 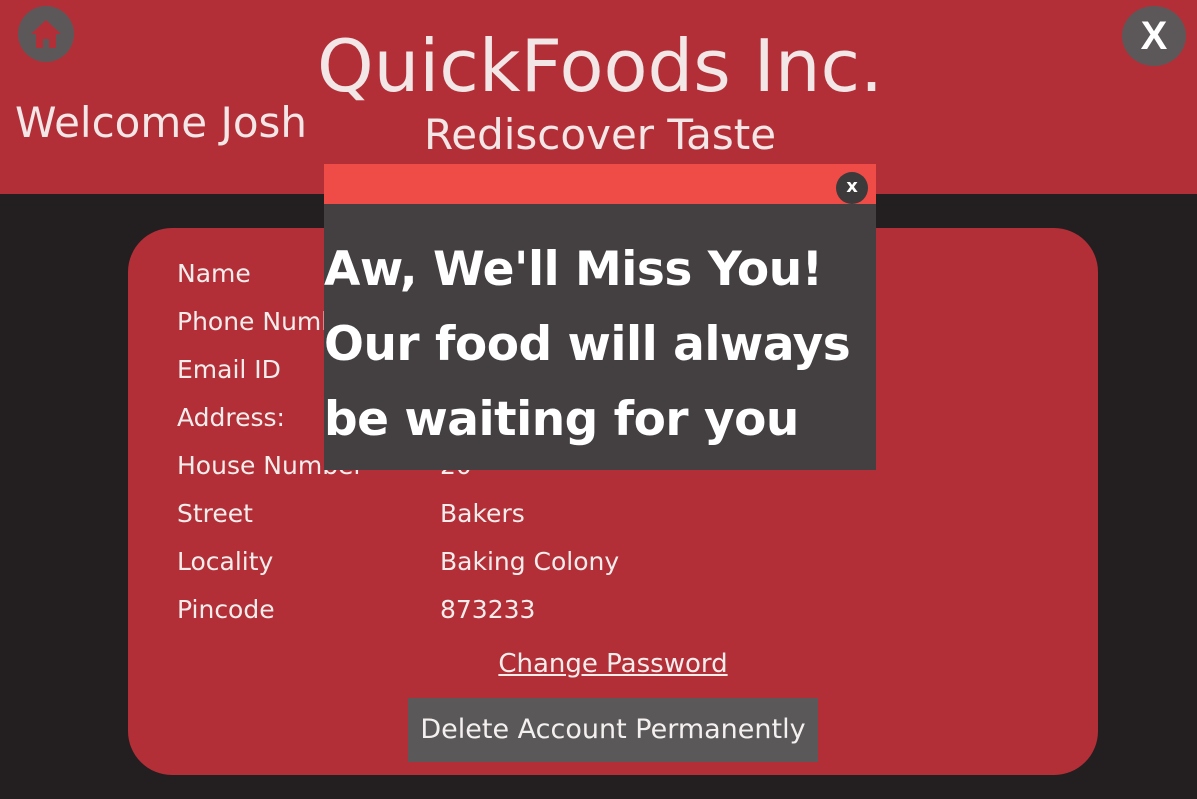 What do you see at coordinates (488, 609) in the screenshot?
I see `field-value-pincode: 873233` at bounding box center [488, 609].